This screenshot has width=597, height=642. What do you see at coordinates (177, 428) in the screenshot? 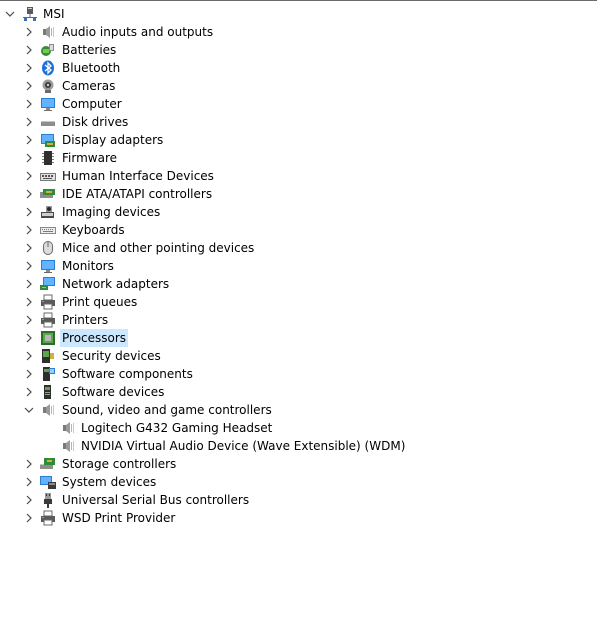
I see `tree-item-label: Logitech G432 Gaming Headset` at bounding box center [177, 428].